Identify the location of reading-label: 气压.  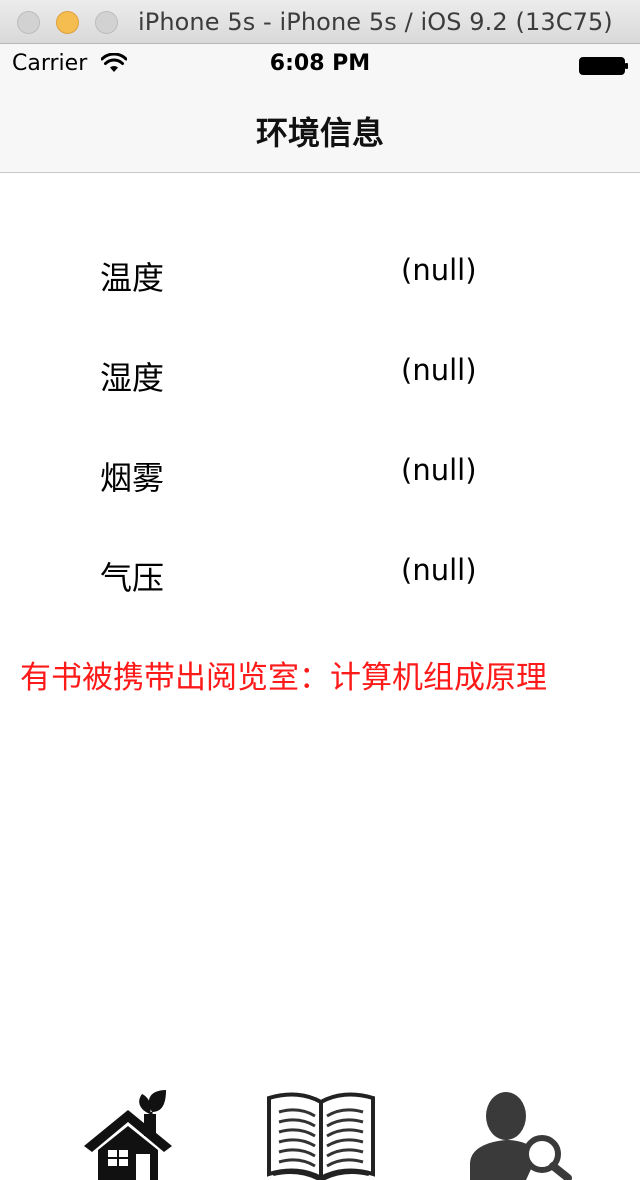
(132, 578).